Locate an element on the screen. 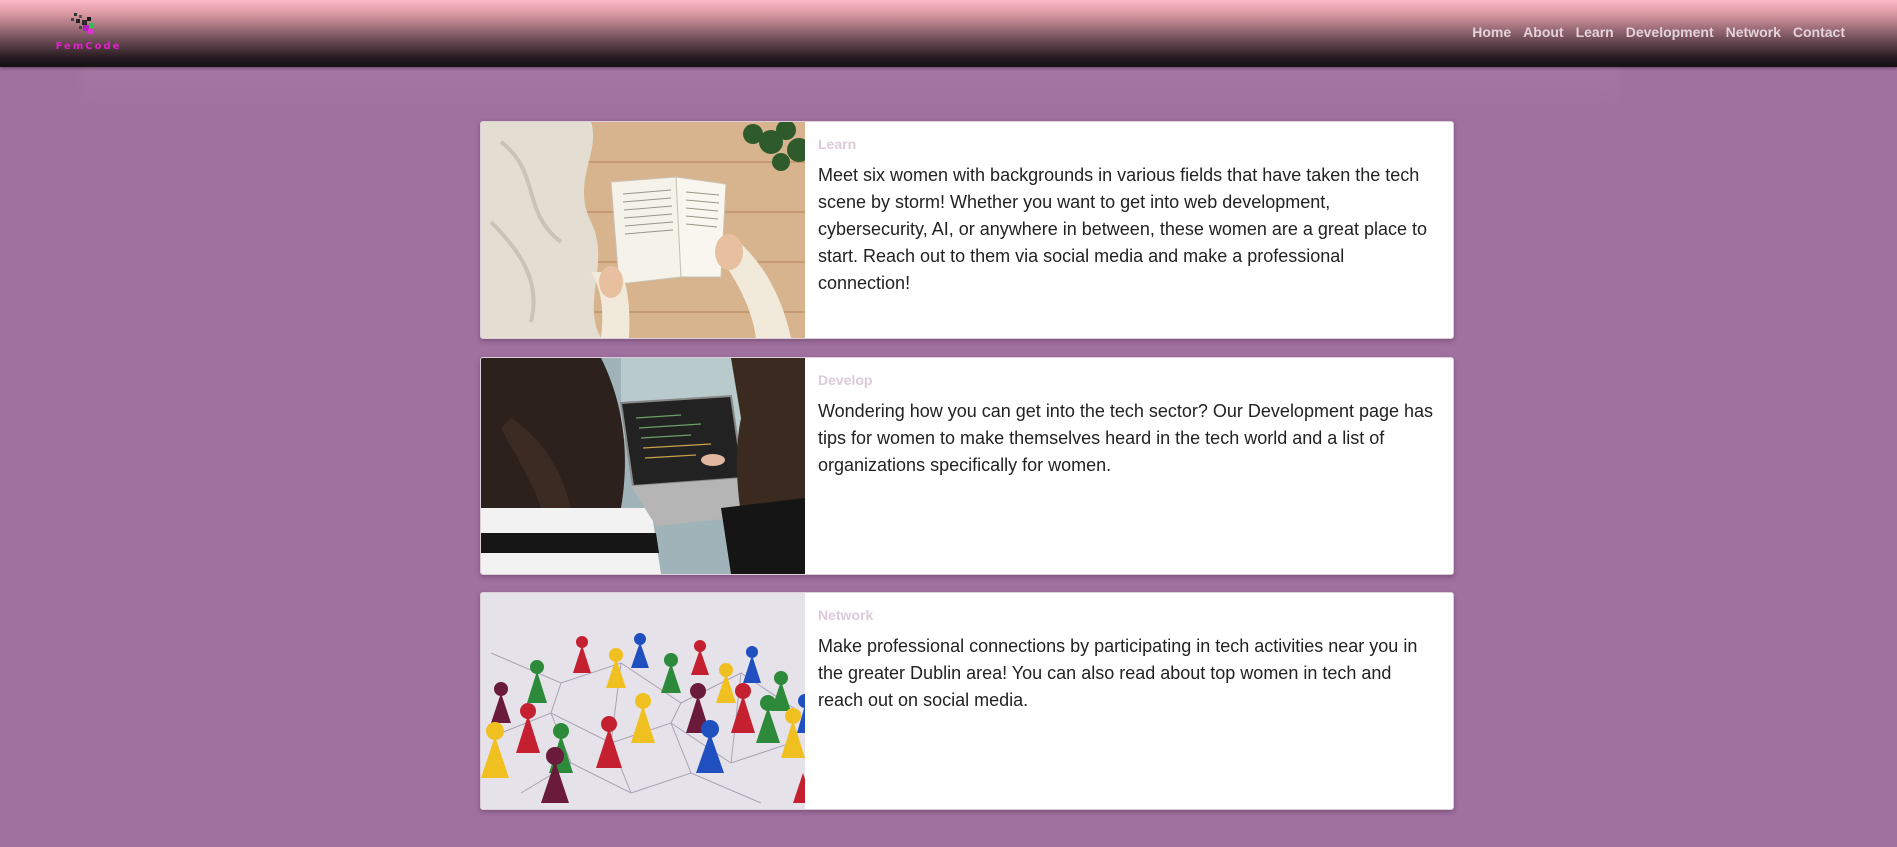 This screenshot has width=1897, height=847. nav-development: Development is located at coordinates (1670, 32).